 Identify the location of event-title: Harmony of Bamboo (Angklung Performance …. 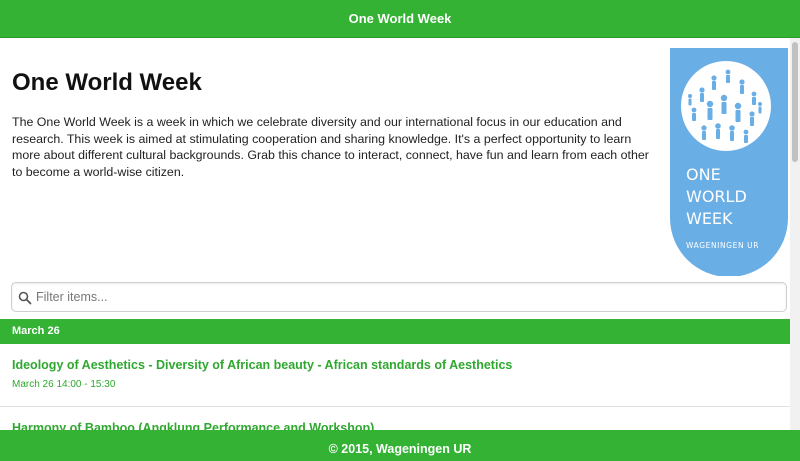
(193, 425).